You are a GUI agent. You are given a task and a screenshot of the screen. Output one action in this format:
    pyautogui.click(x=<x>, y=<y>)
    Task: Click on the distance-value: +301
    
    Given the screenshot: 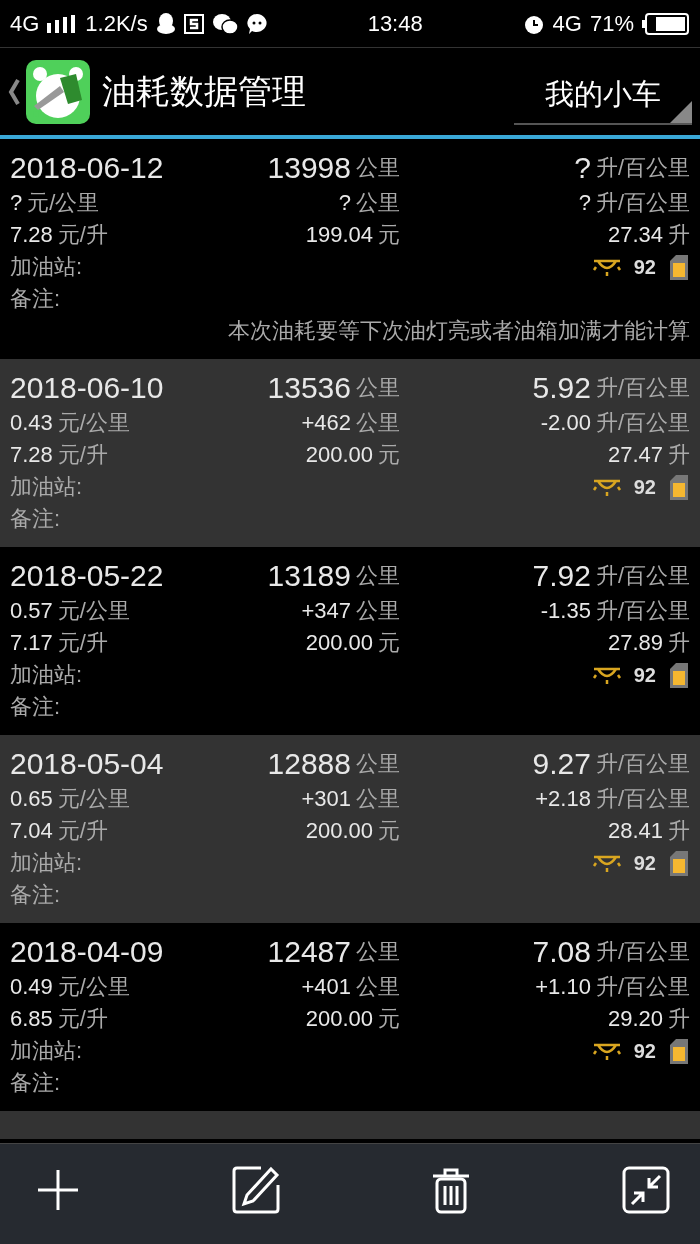 What is the action you would take?
    pyautogui.click(x=326, y=799)
    